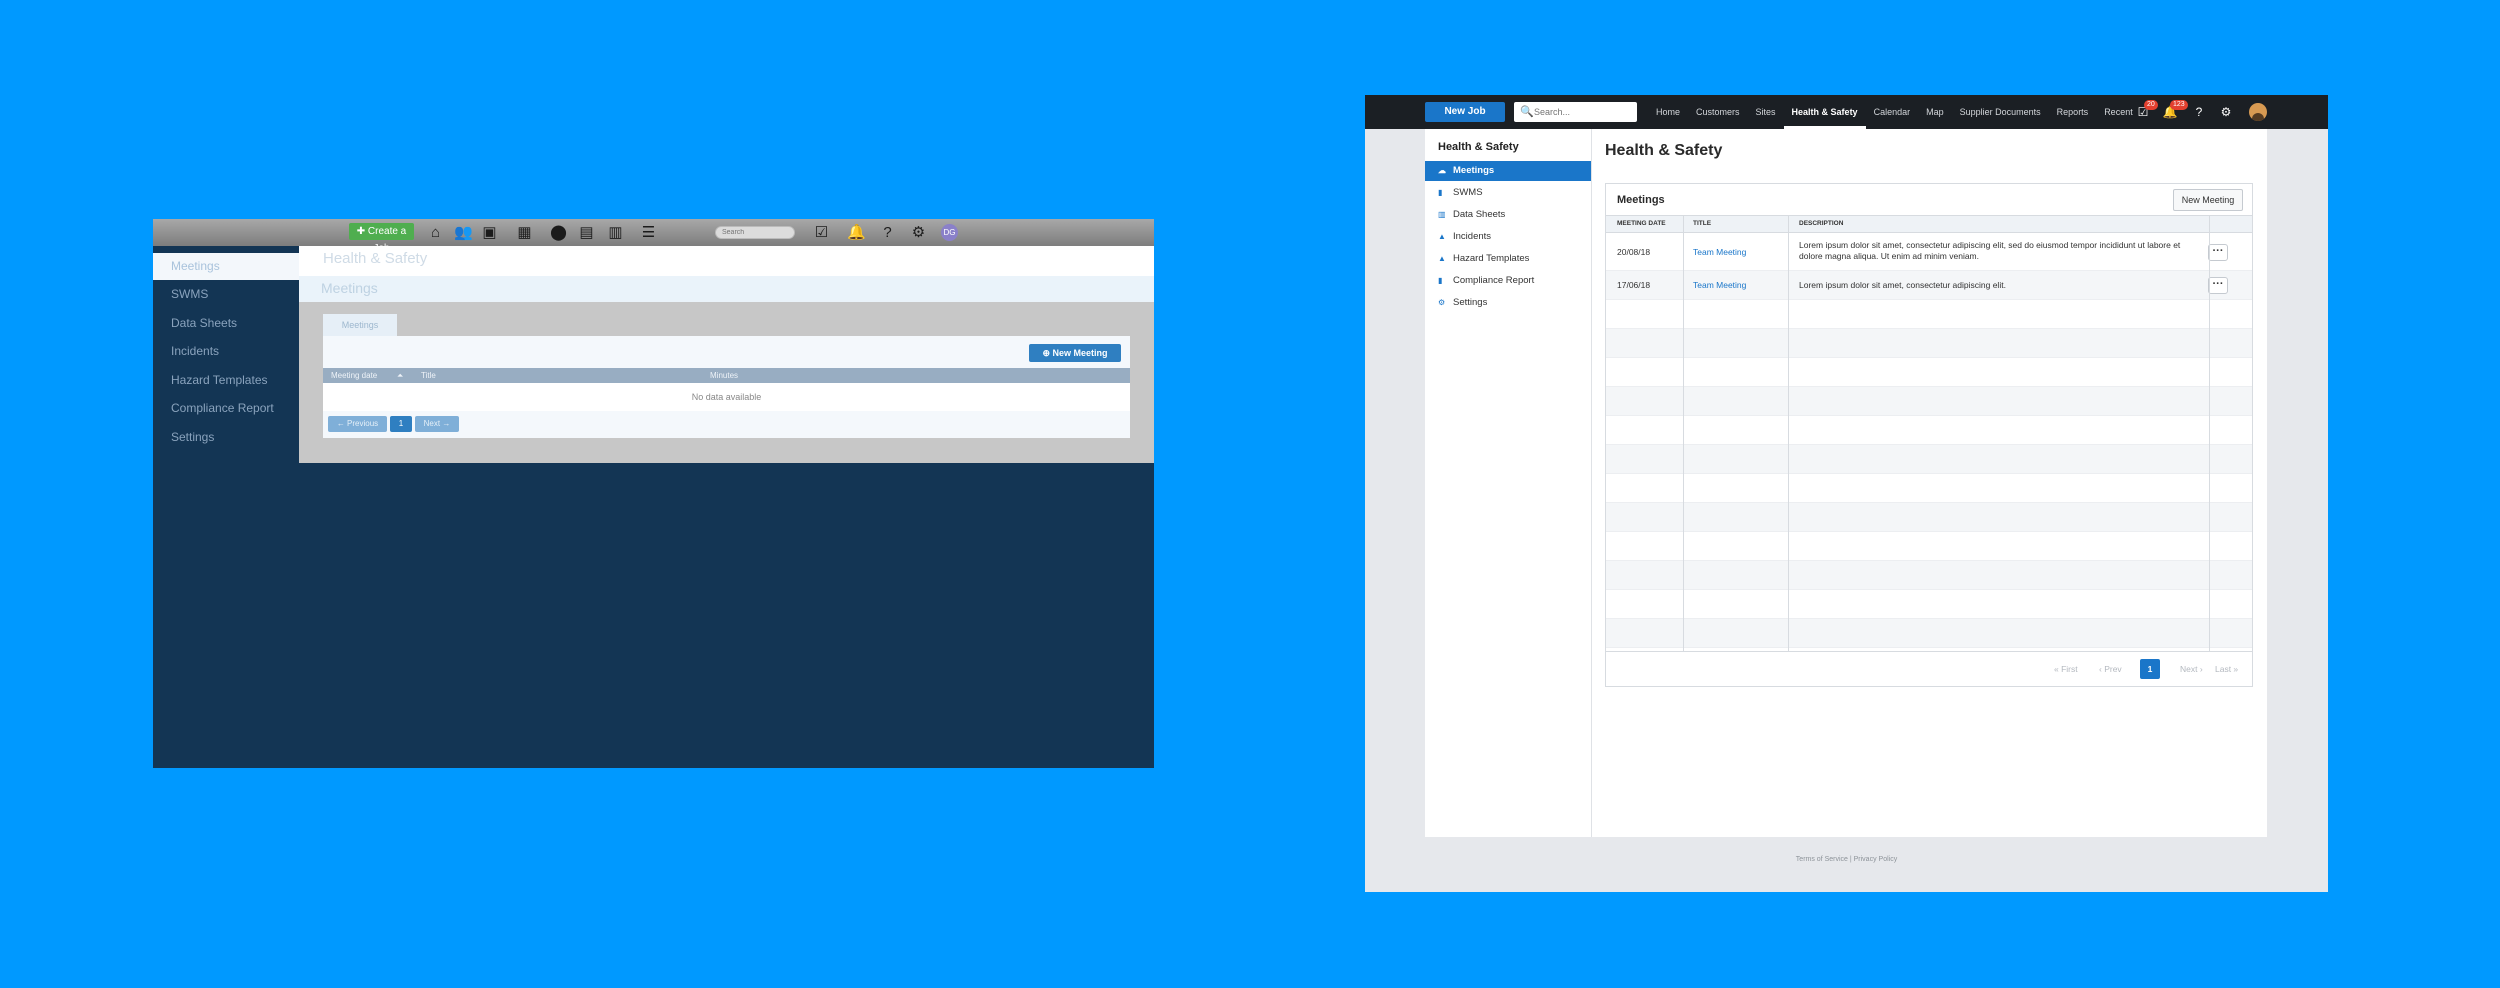 This screenshot has height=988, width=2500. I want to click on create-job-button: ✚ Create a Job, so click(381, 238).